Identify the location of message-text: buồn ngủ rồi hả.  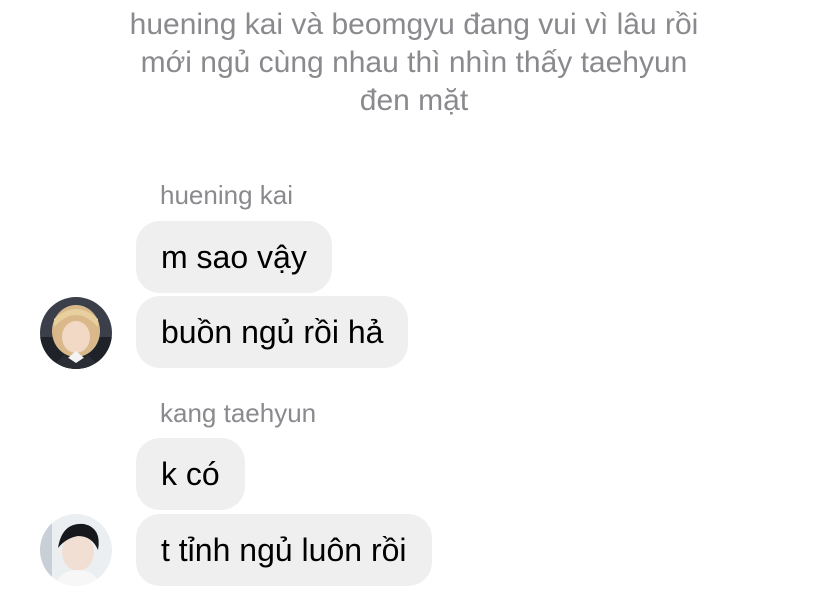
(272, 331).